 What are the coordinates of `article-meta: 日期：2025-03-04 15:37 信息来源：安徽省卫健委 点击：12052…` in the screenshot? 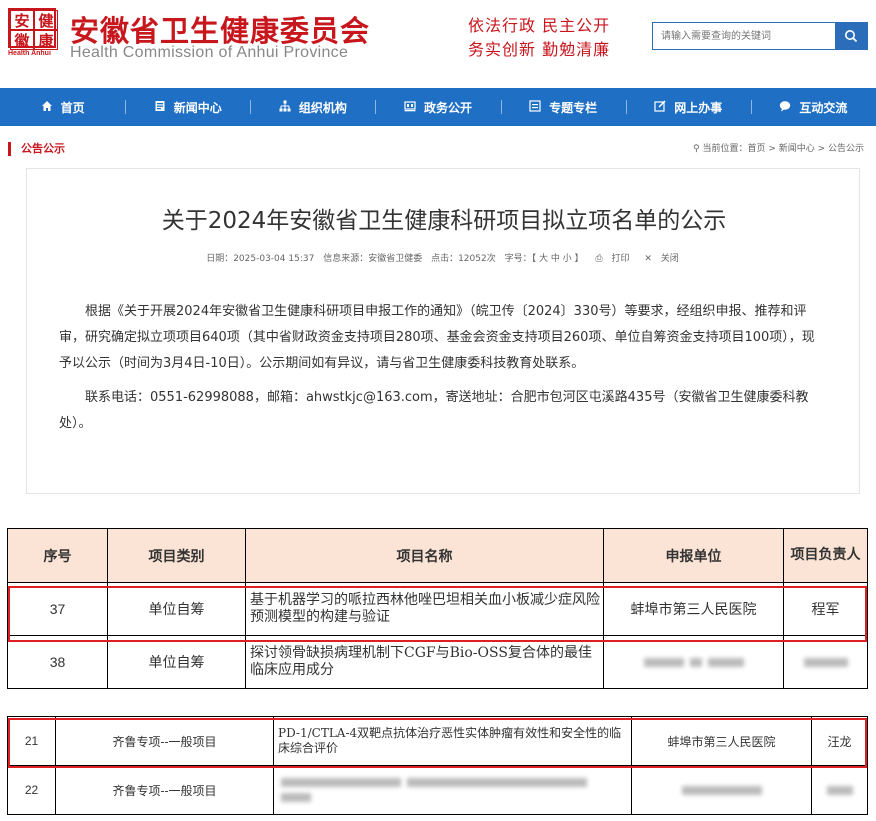 It's located at (444, 257).